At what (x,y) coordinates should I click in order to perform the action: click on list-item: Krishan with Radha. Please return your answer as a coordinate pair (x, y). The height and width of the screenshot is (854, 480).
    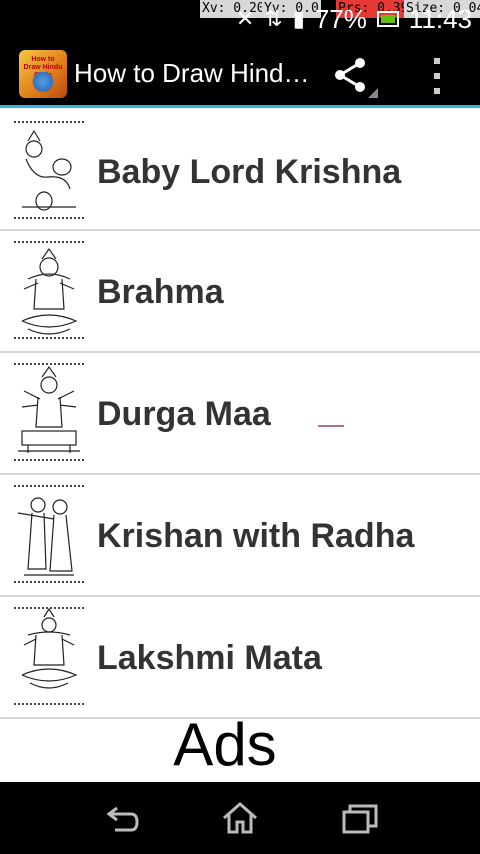
    Looking at the image, I should click on (240, 536).